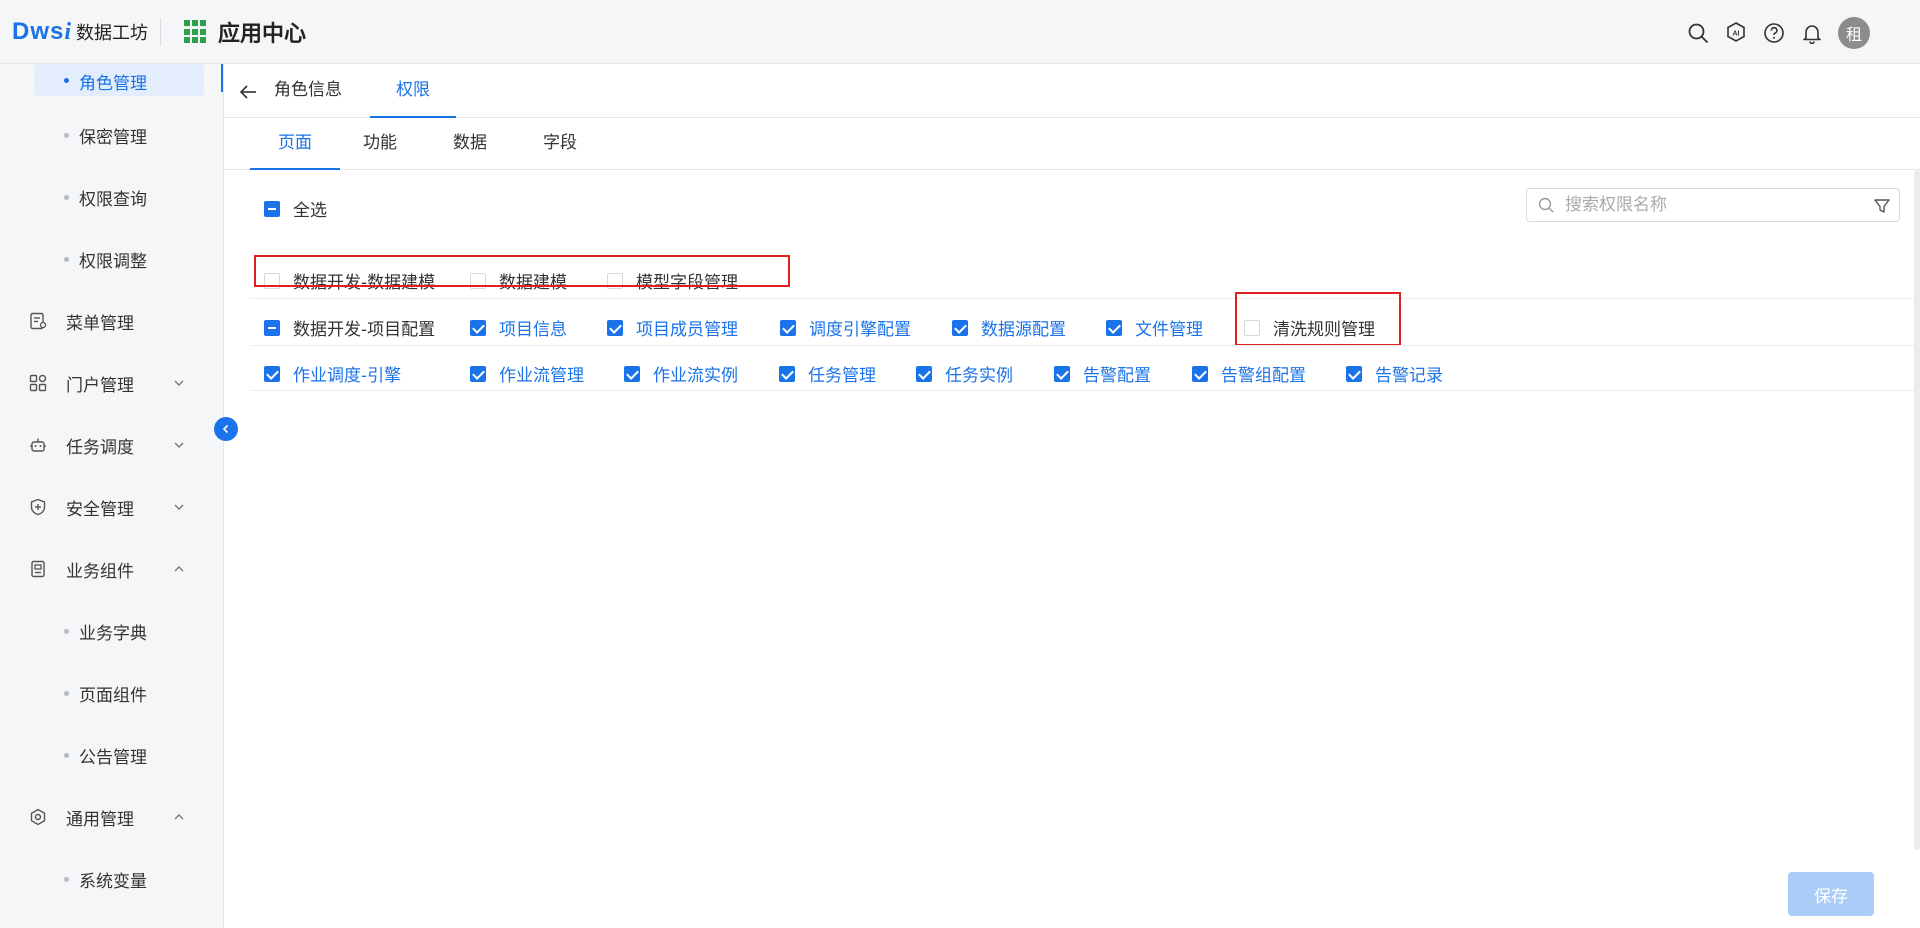 This screenshot has height=928, width=1920. Describe the element at coordinates (1169, 330) in the screenshot. I see `checkbox-label: 文件管理` at that location.